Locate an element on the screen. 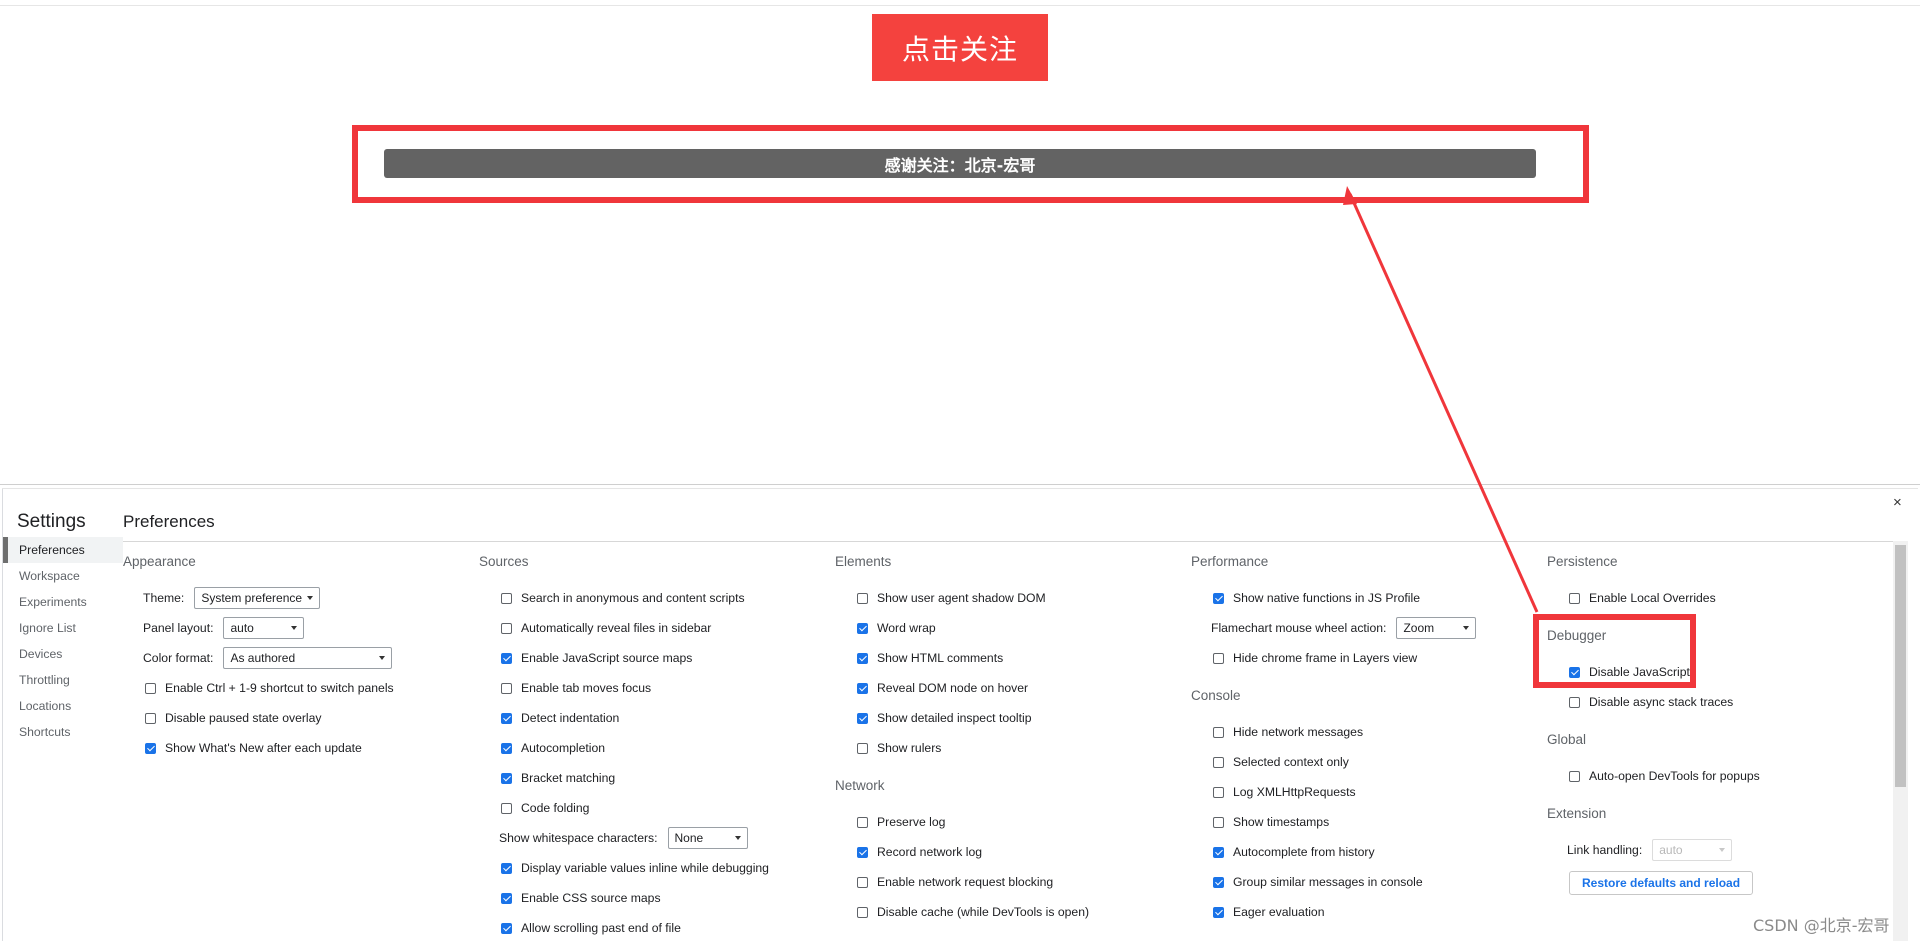 This screenshot has width=1920, height=943. theme-select: System preference is located at coordinates (257, 598).